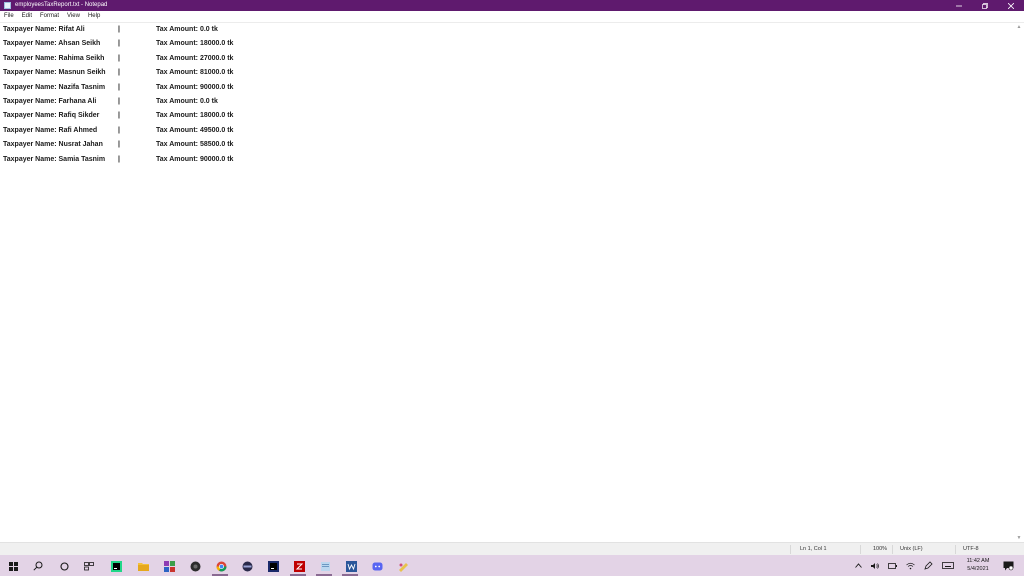 The image size is (1024, 576). I want to click on tray-expand-button, so click(858, 565).